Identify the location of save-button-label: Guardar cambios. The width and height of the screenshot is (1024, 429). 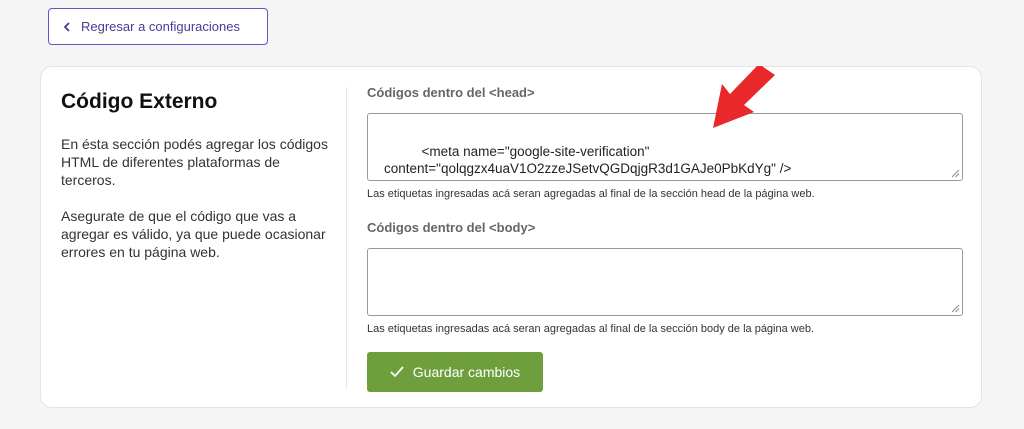
(466, 372).